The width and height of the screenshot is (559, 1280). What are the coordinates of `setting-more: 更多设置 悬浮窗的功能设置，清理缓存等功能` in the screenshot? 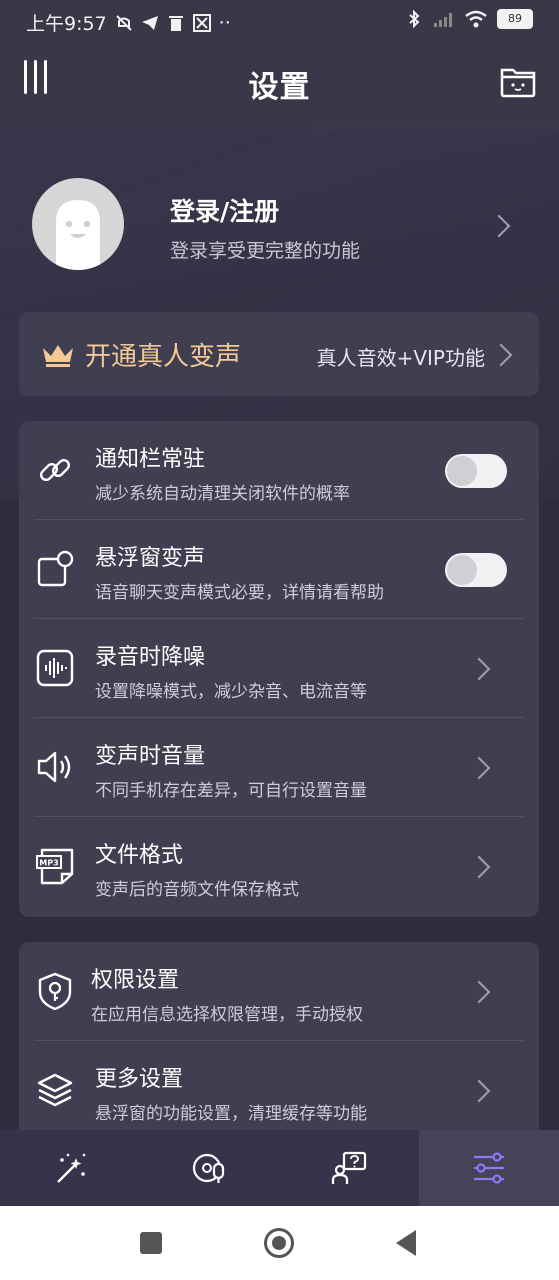 It's located at (279, 1090).